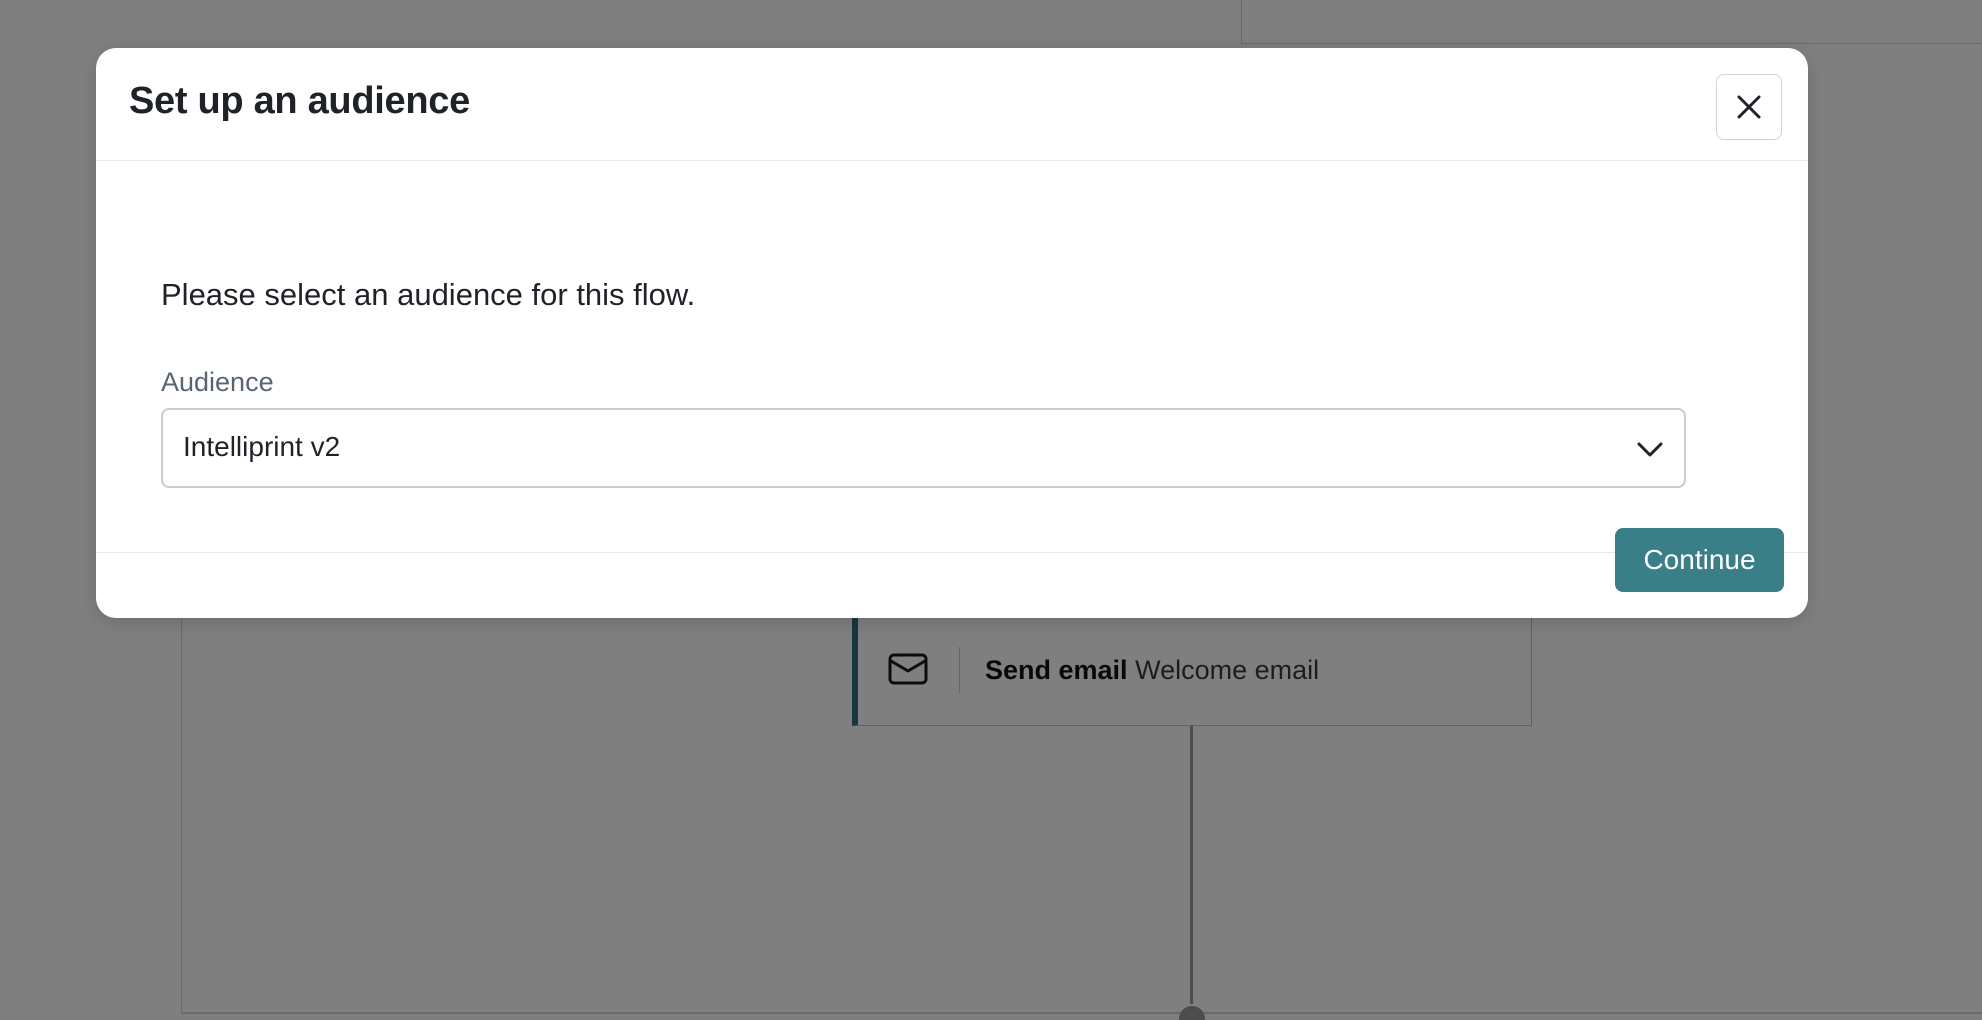 The height and width of the screenshot is (1020, 1982). Describe the element at coordinates (299, 101) in the screenshot. I see `modal-title: Set up an audience` at that location.